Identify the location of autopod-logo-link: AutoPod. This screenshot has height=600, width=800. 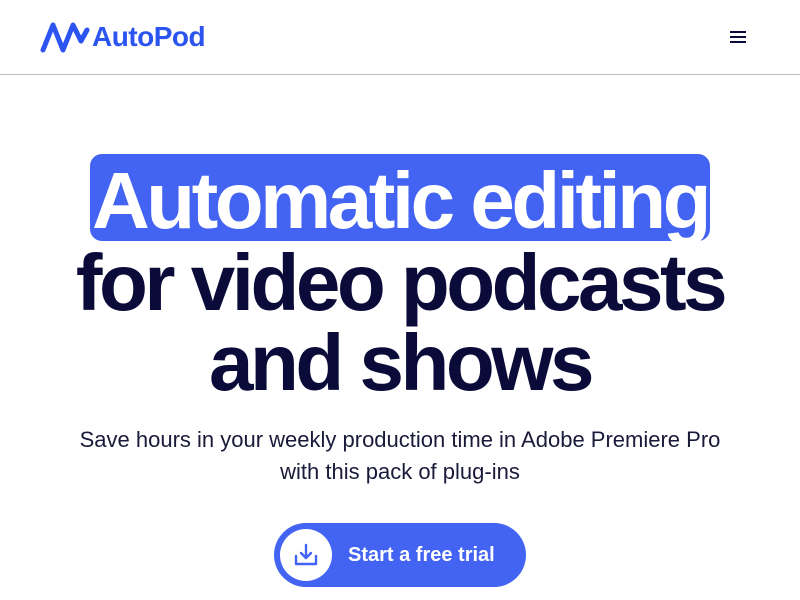
(123, 37).